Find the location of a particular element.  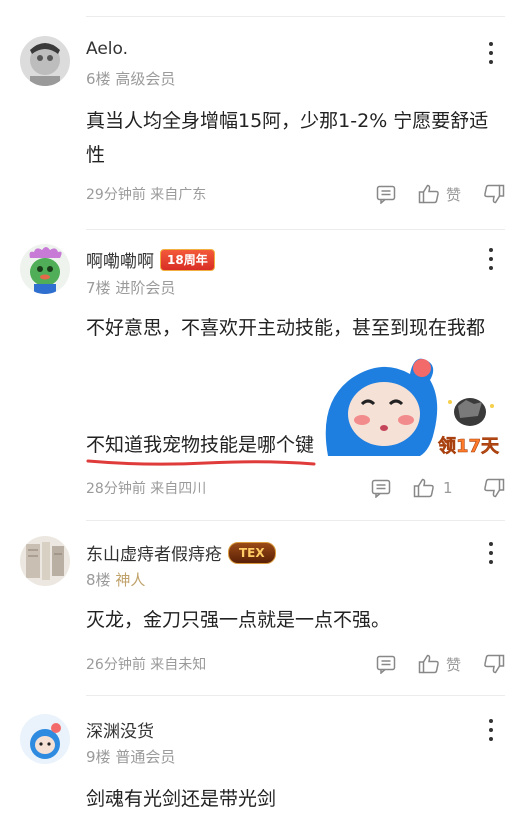

comment-footer: 28分钟前 来自四川 1 is located at coordinates (295, 488).